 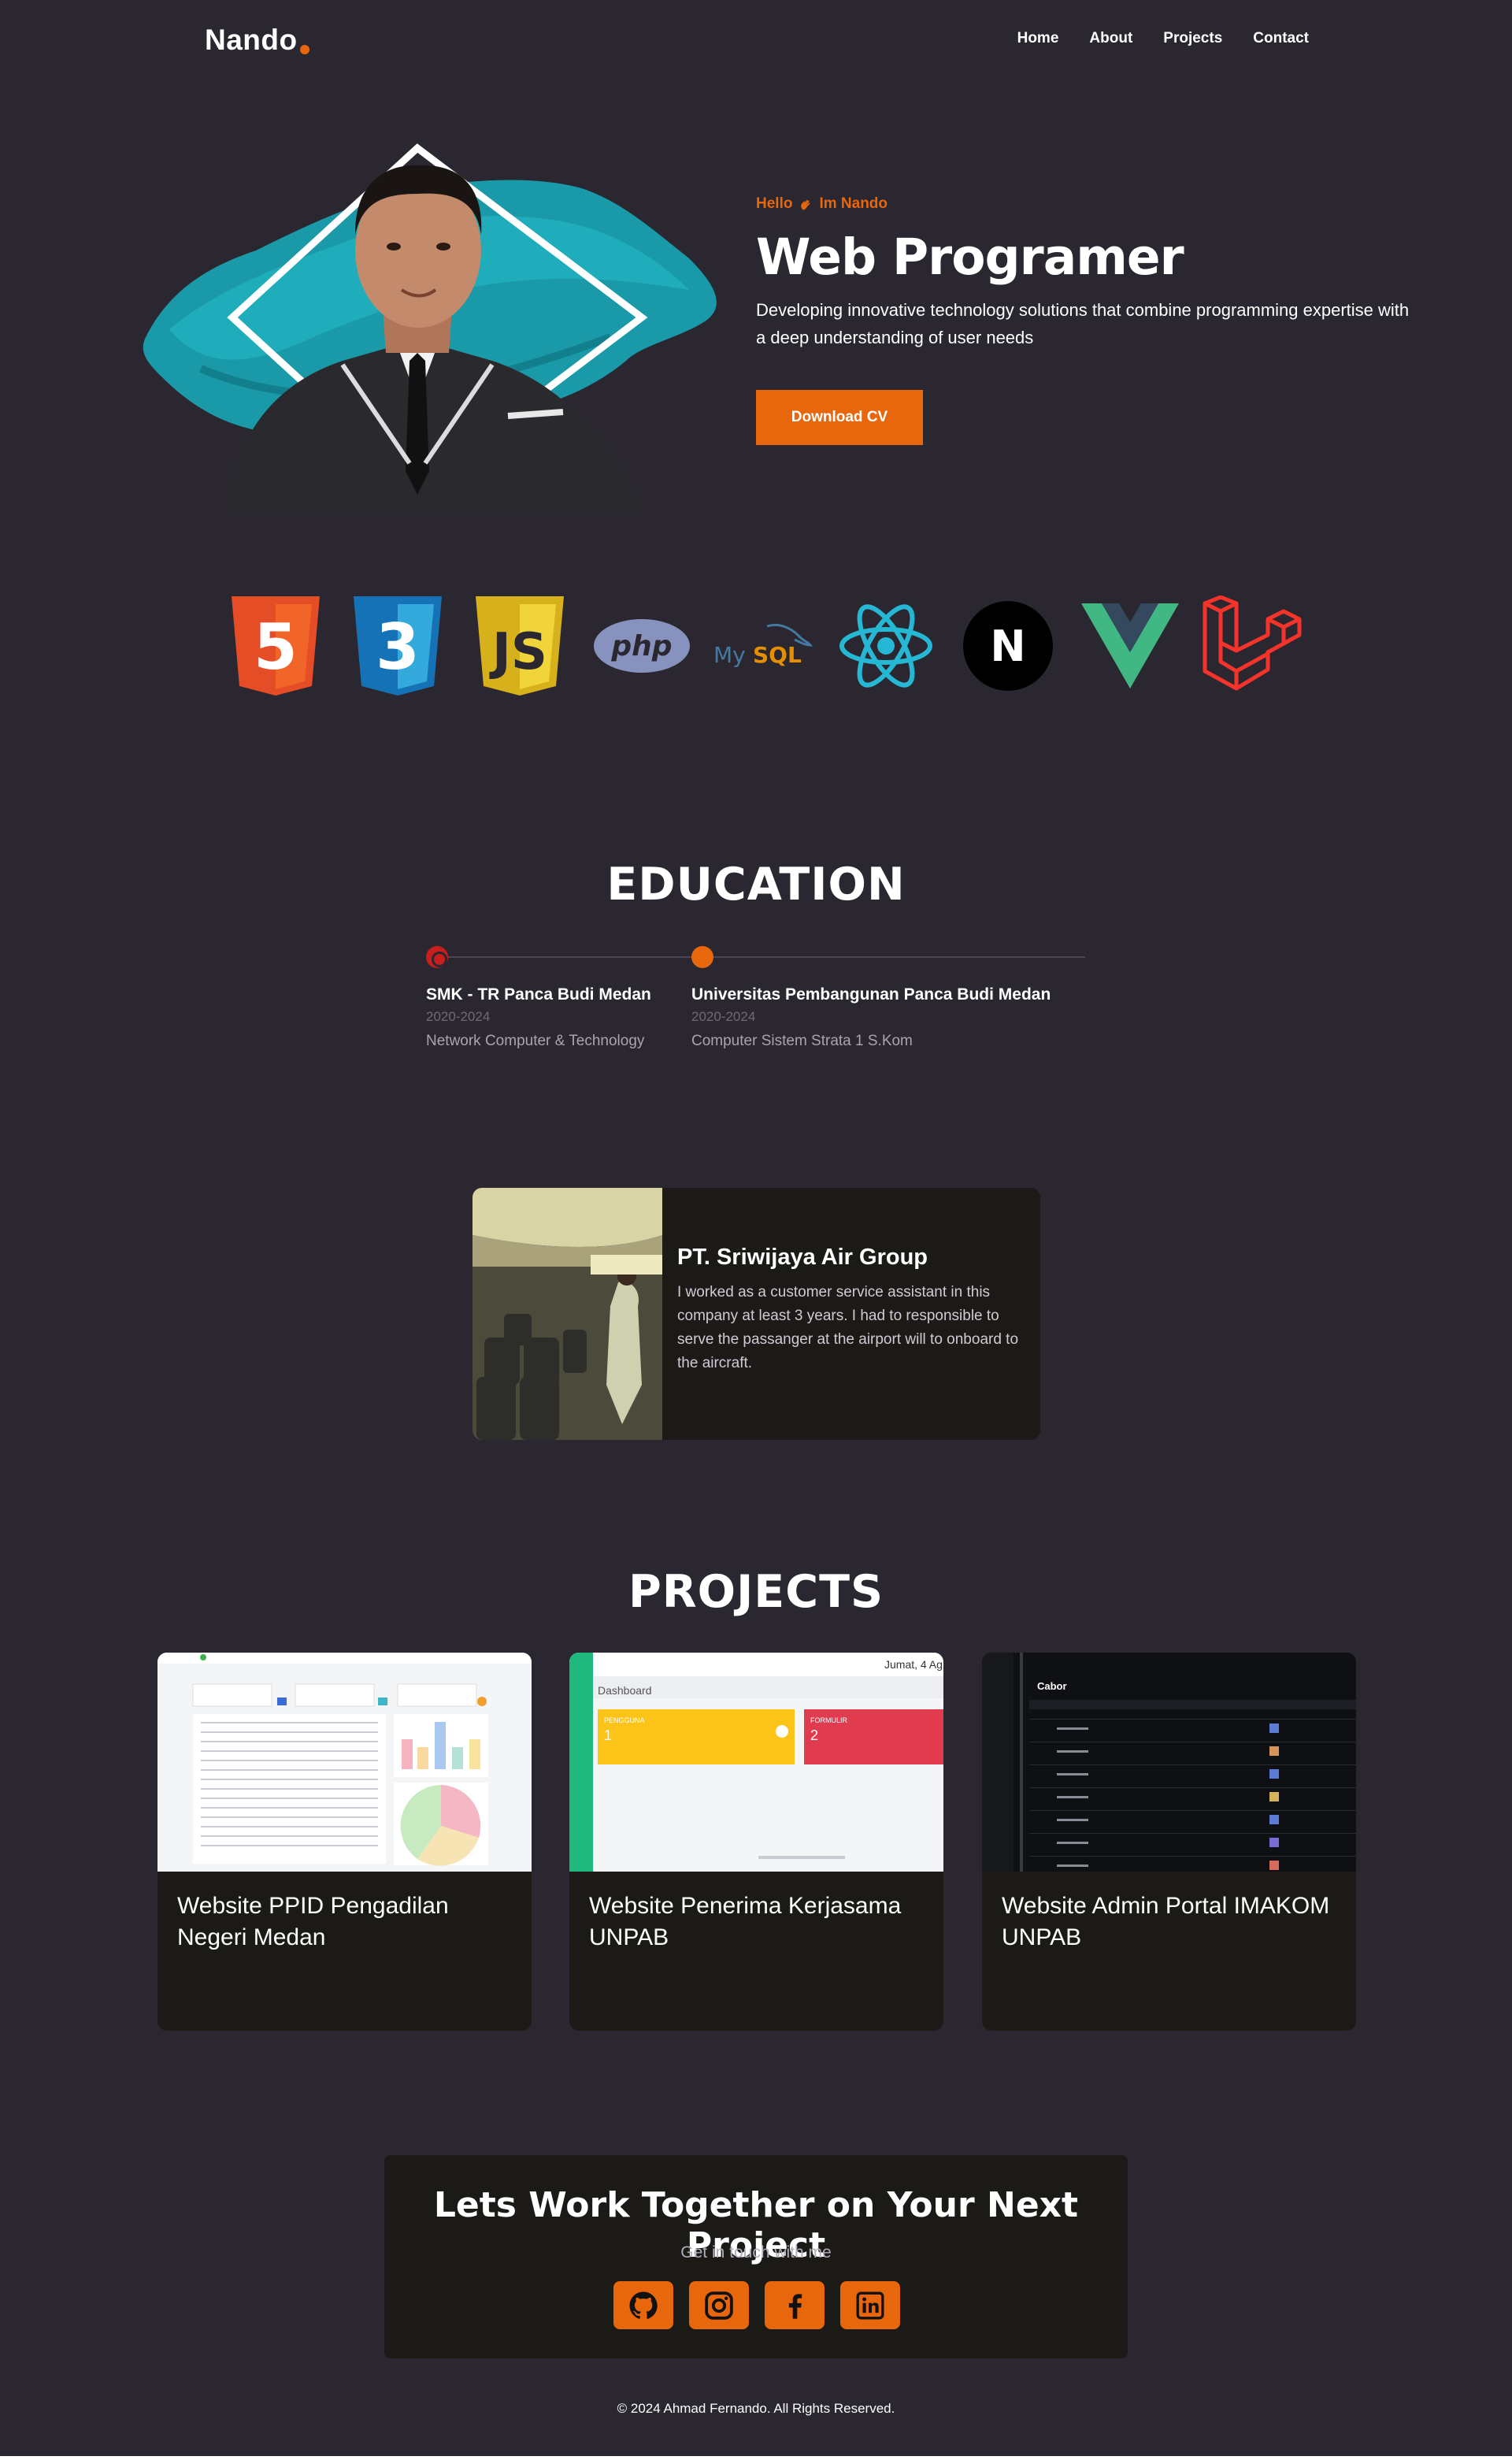 I want to click on brand-dot-icon, so click(x=304, y=49).